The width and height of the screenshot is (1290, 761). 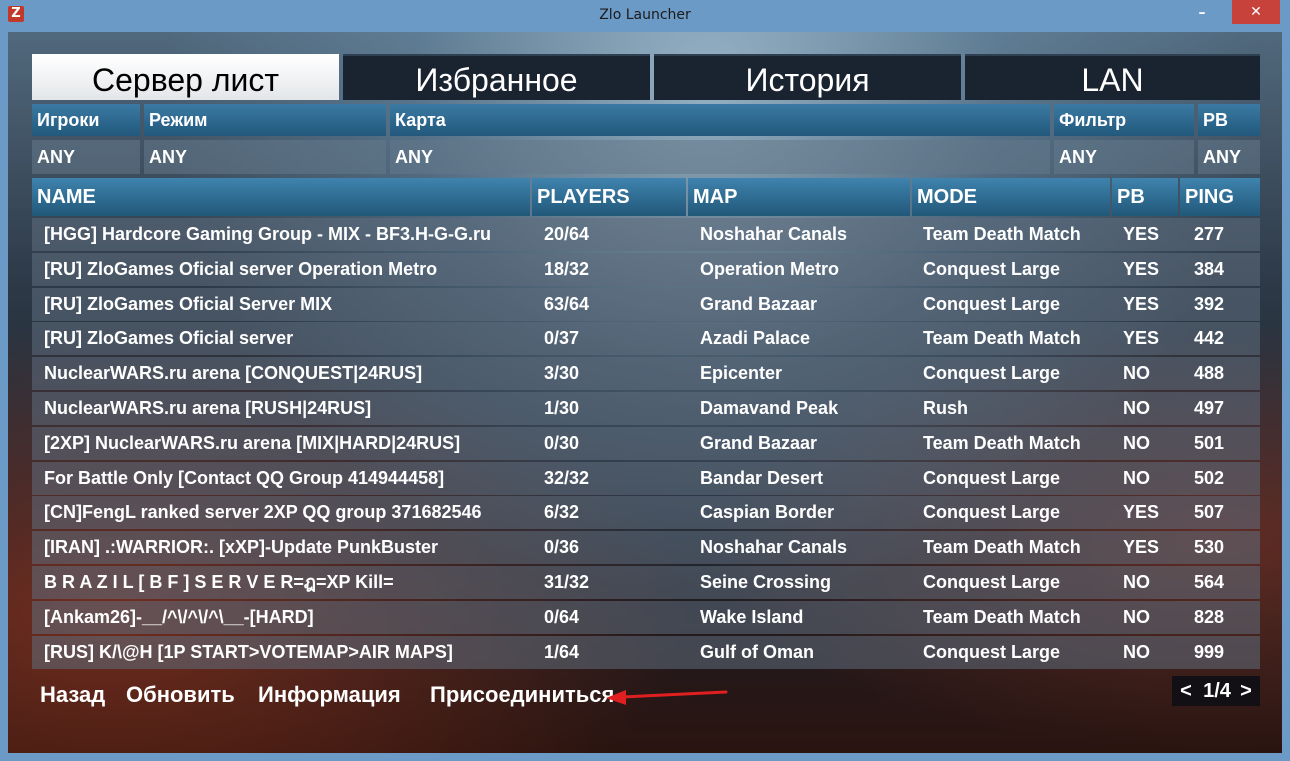 What do you see at coordinates (799, 197) in the screenshot?
I see `column-header-map: MAP` at bounding box center [799, 197].